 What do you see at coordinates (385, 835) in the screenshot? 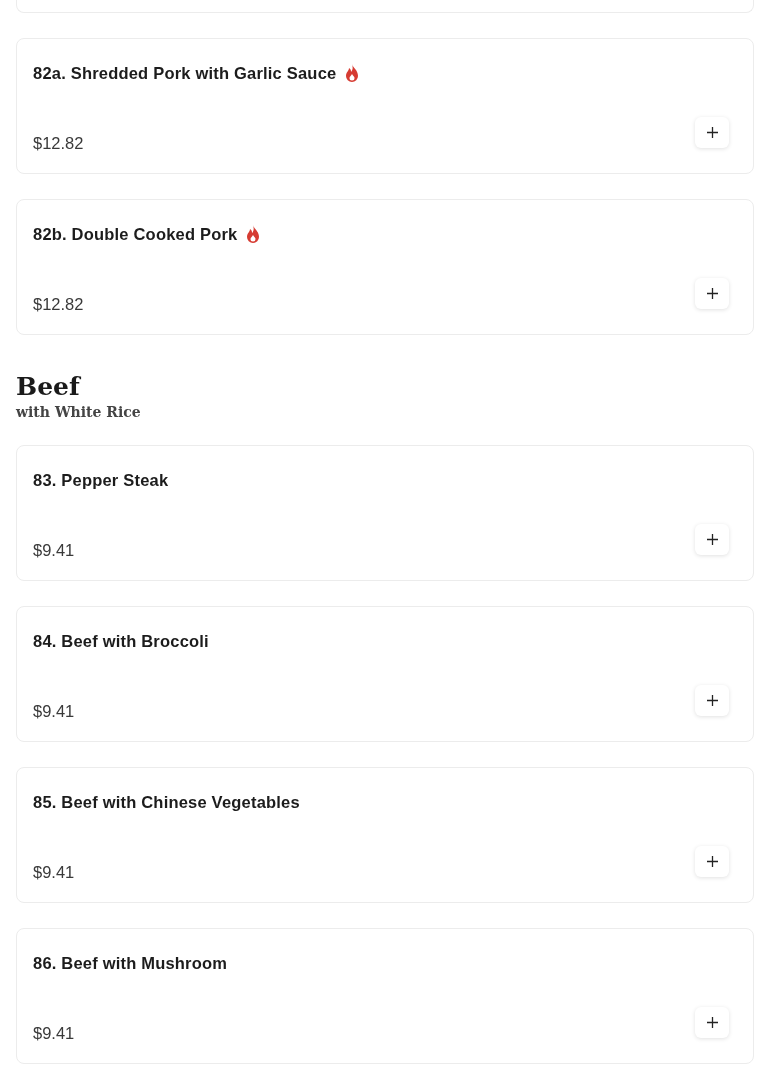
I see `menu-item-card: 85. Beef with Chinese Vegetables $9.41` at bounding box center [385, 835].